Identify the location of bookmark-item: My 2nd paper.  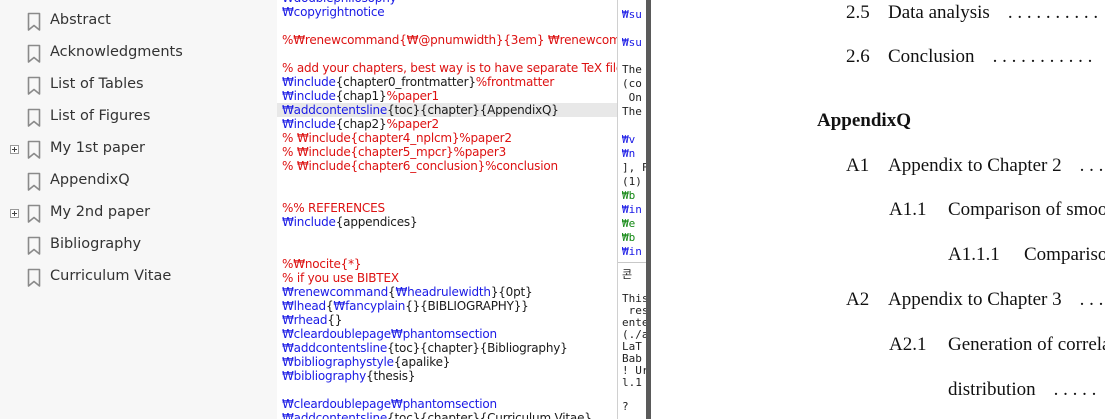
(138, 214).